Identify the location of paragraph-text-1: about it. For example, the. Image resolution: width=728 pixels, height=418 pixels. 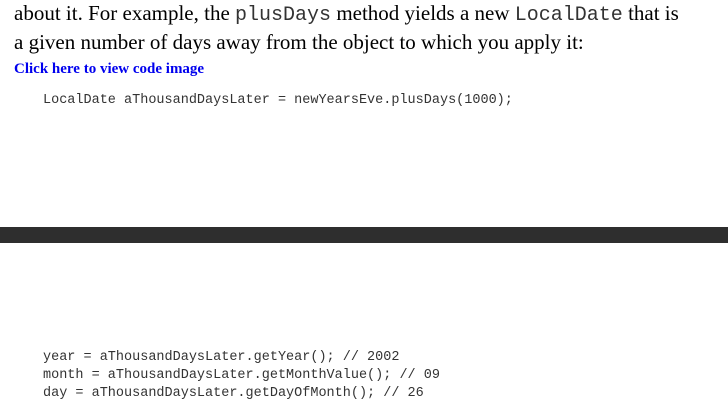
(125, 13).